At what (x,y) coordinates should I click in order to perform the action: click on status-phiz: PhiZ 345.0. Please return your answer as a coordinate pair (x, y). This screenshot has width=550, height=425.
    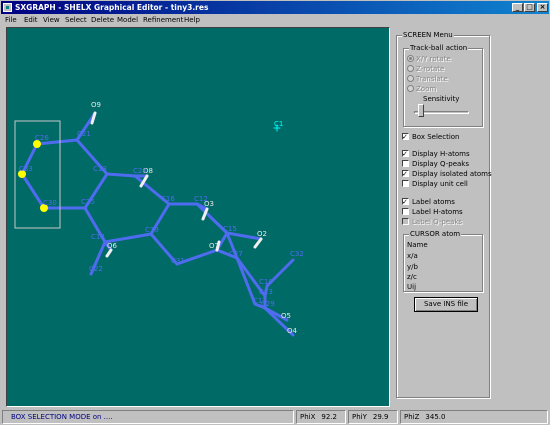
    Looking at the image, I should click on (474, 417).